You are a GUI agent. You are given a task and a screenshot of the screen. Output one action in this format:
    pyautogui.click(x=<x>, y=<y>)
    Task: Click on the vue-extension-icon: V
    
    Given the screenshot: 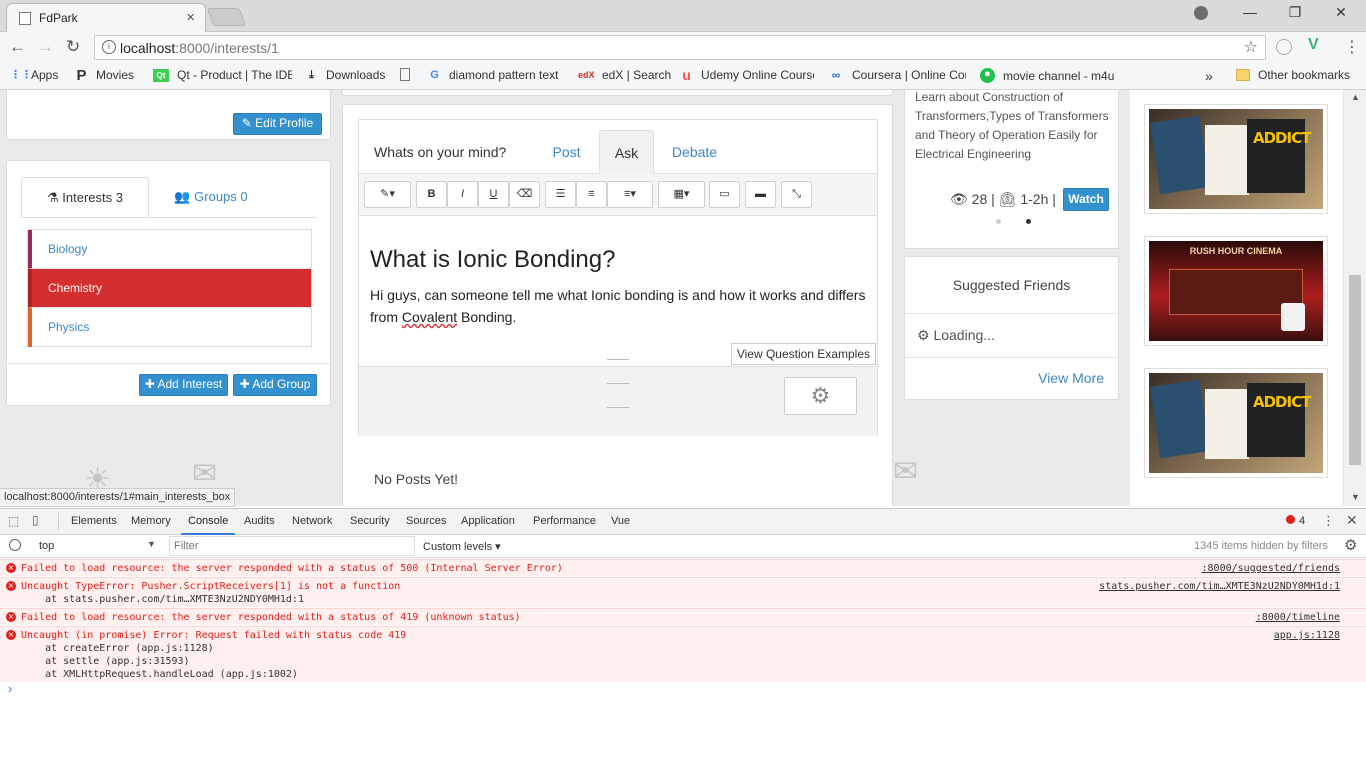 What is the action you would take?
    pyautogui.click(x=1313, y=45)
    